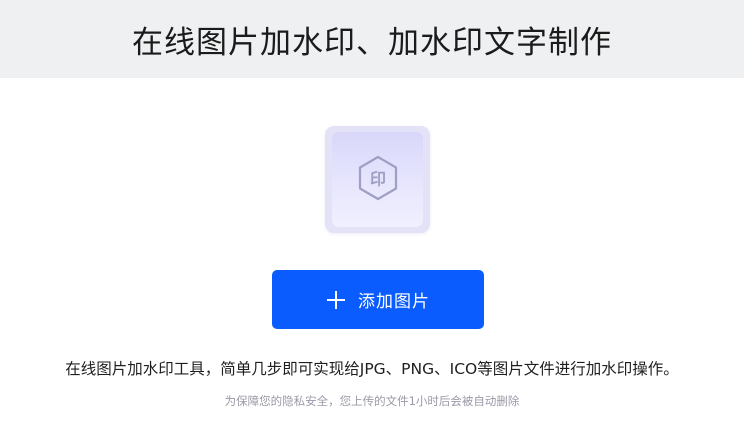  I want to click on watermark-stamp-icon-text: 印, so click(377, 178).